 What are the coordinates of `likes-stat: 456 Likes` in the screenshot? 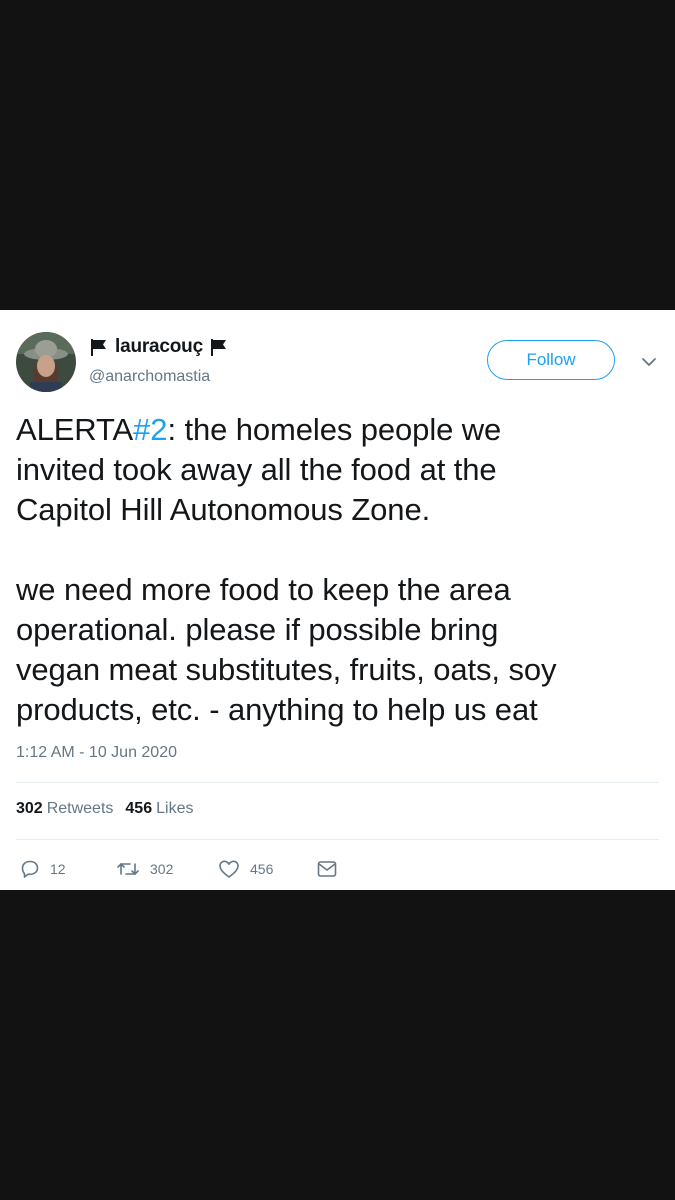 It's located at (159, 809).